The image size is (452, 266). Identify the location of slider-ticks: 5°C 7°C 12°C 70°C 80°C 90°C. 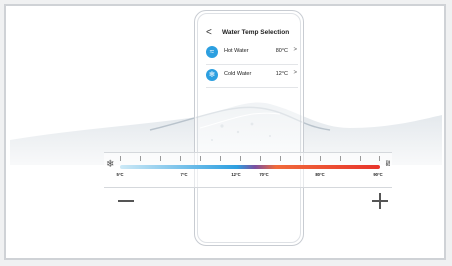
(249, 166).